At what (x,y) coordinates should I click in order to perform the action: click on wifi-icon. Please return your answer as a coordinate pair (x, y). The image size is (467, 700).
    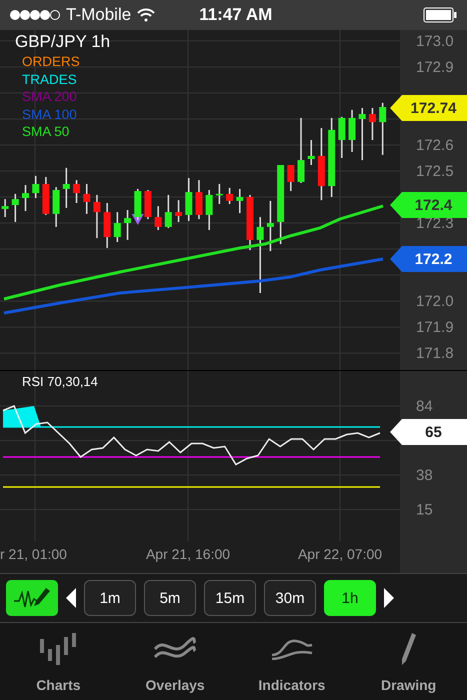
    Looking at the image, I should click on (146, 15).